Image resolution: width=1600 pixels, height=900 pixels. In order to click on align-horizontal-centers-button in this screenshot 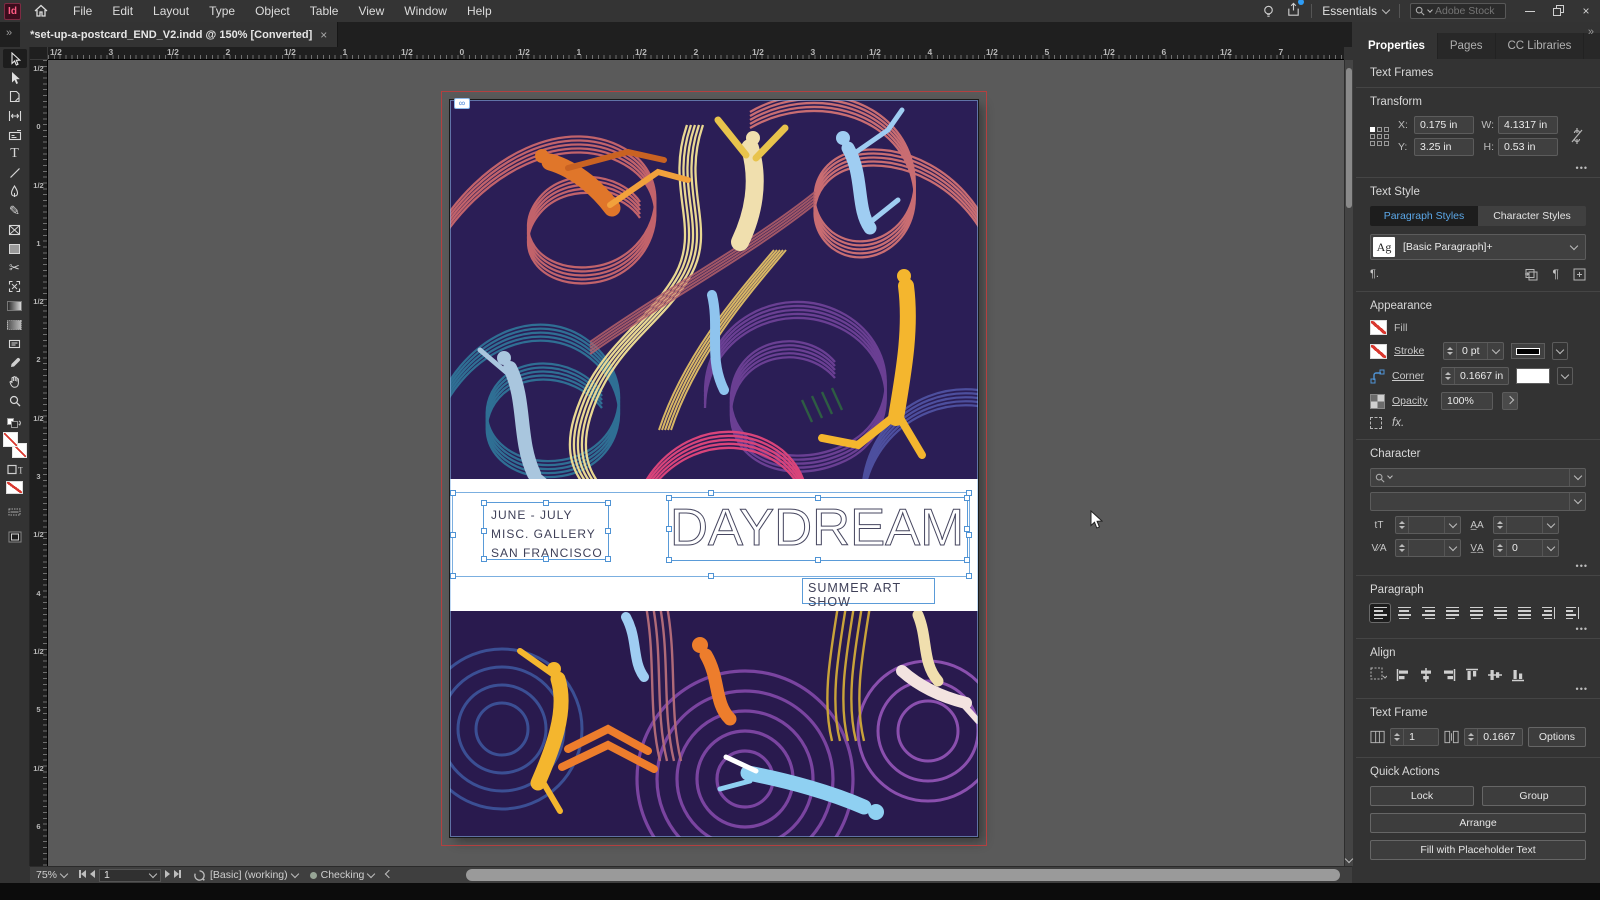, I will do `click(1426, 674)`.